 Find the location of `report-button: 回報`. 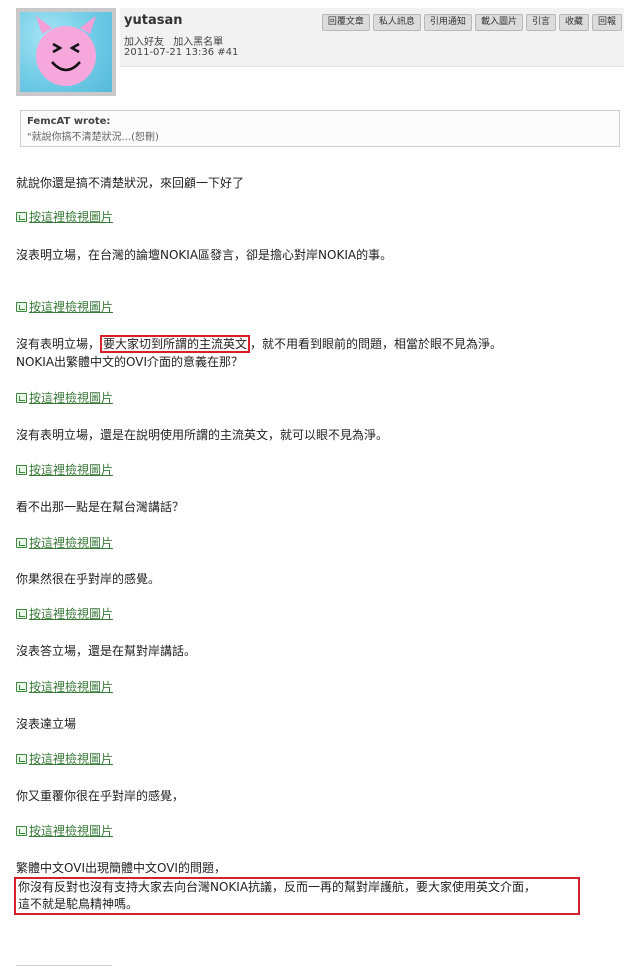

report-button: 回報 is located at coordinates (606, 22).